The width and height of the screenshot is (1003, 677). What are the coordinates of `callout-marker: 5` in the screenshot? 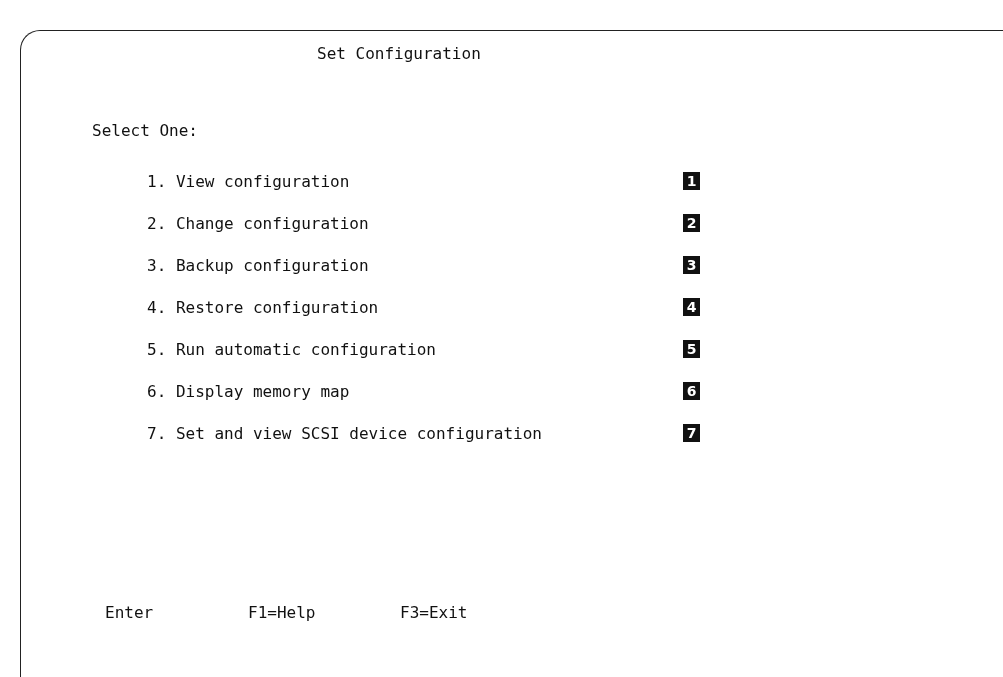 It's located at (691, 349).